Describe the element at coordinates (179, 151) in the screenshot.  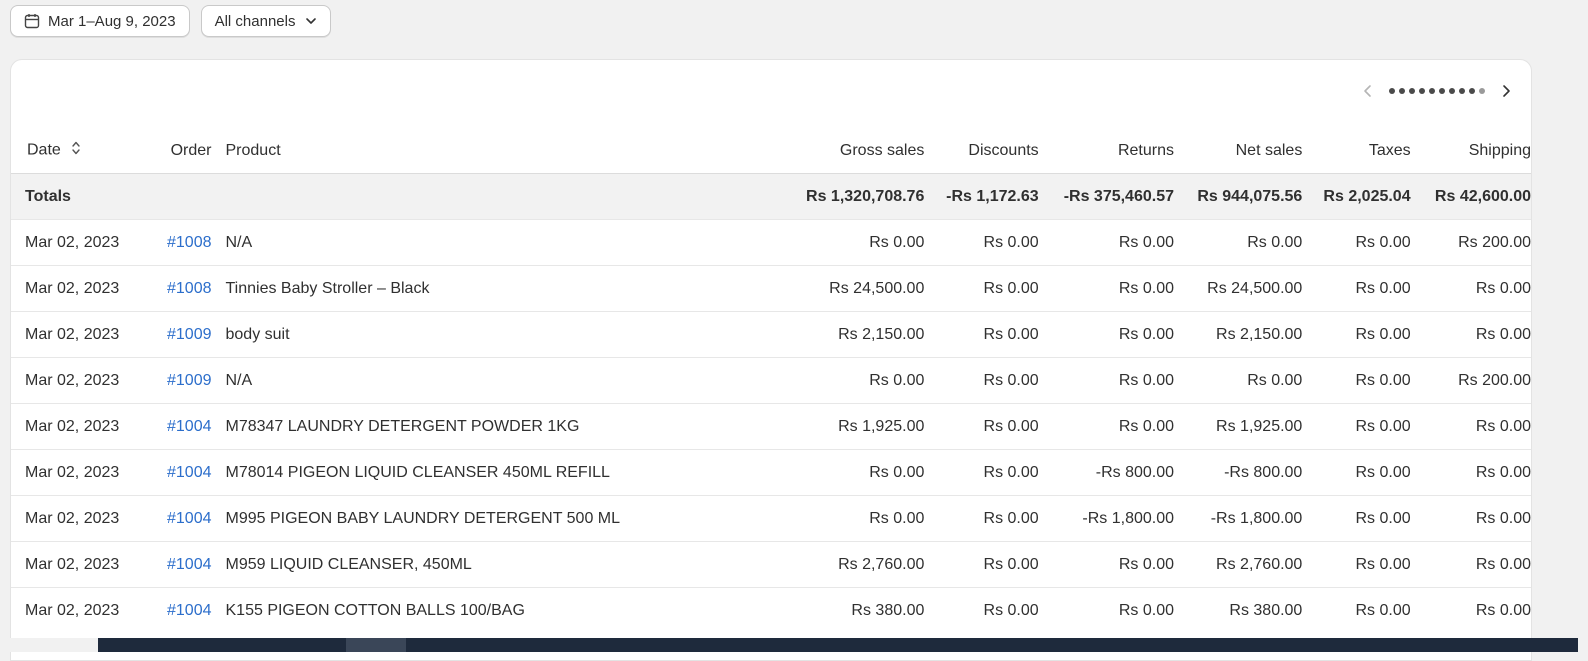
I see `column-header-order: Order` at that location.